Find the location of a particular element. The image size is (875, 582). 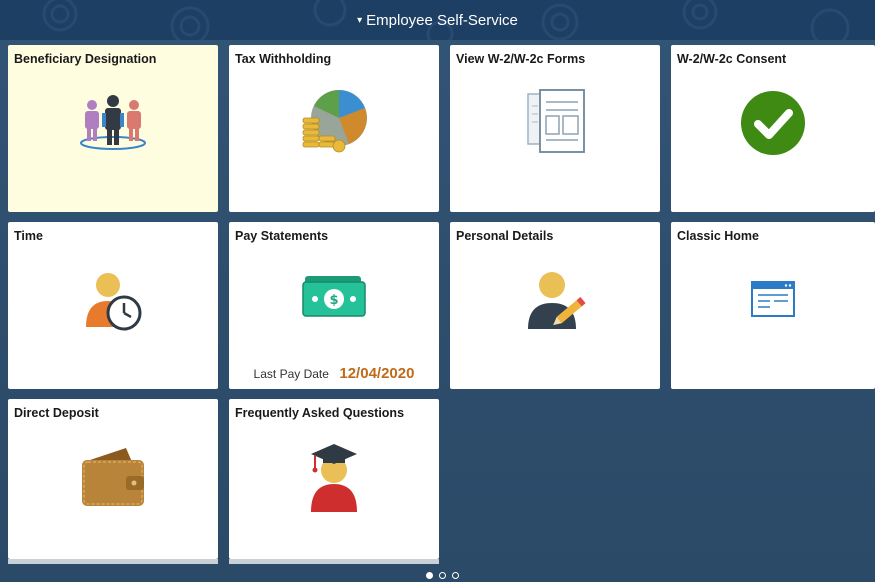

tile-faq: Frequently Asked Questions is located at coordinates (334, 479).